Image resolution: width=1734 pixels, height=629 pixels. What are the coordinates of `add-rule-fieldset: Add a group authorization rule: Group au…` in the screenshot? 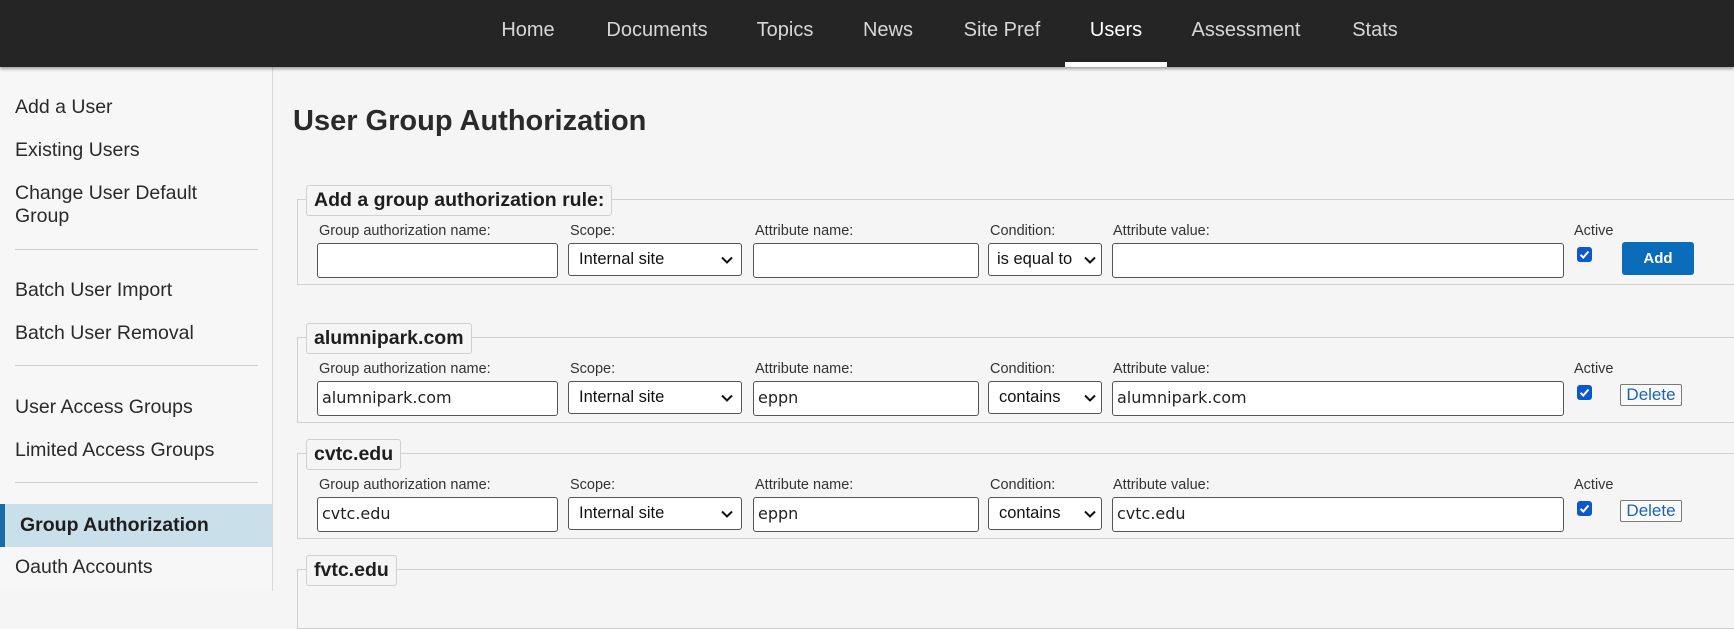 It's located at (1015, 235).